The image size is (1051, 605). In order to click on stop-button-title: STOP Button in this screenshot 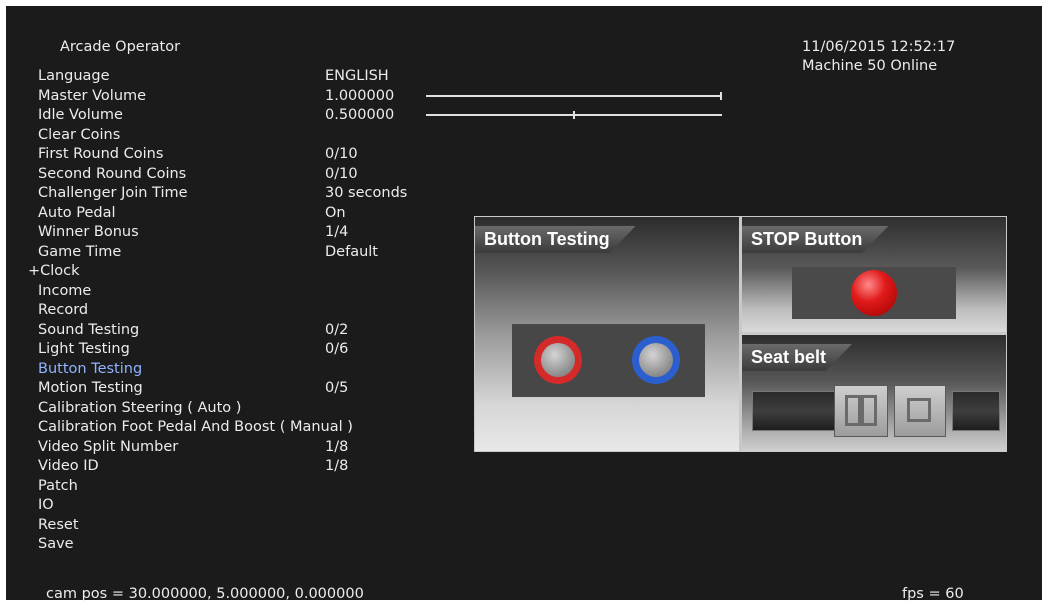, I will do `click(815, 239)`.